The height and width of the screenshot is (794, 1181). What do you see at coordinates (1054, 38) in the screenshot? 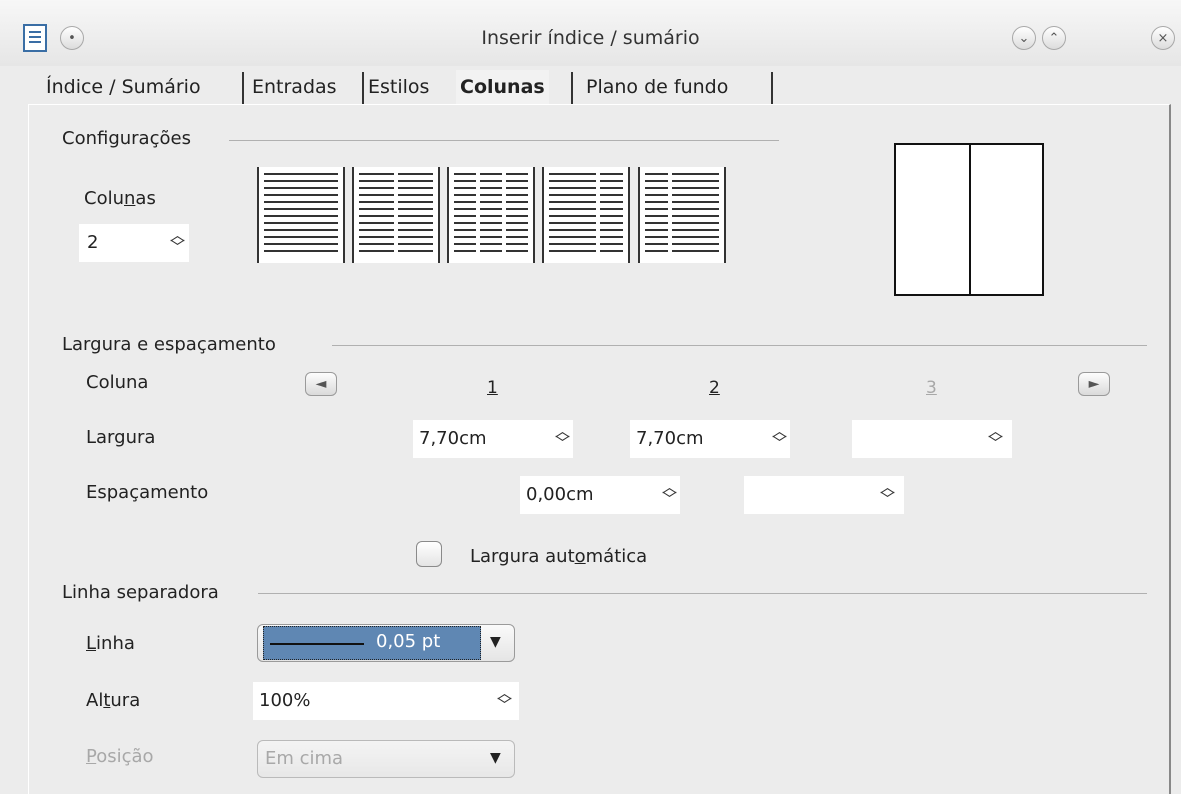
I see `maximize-icon: ⌃` at bounding box center [1054, 38].